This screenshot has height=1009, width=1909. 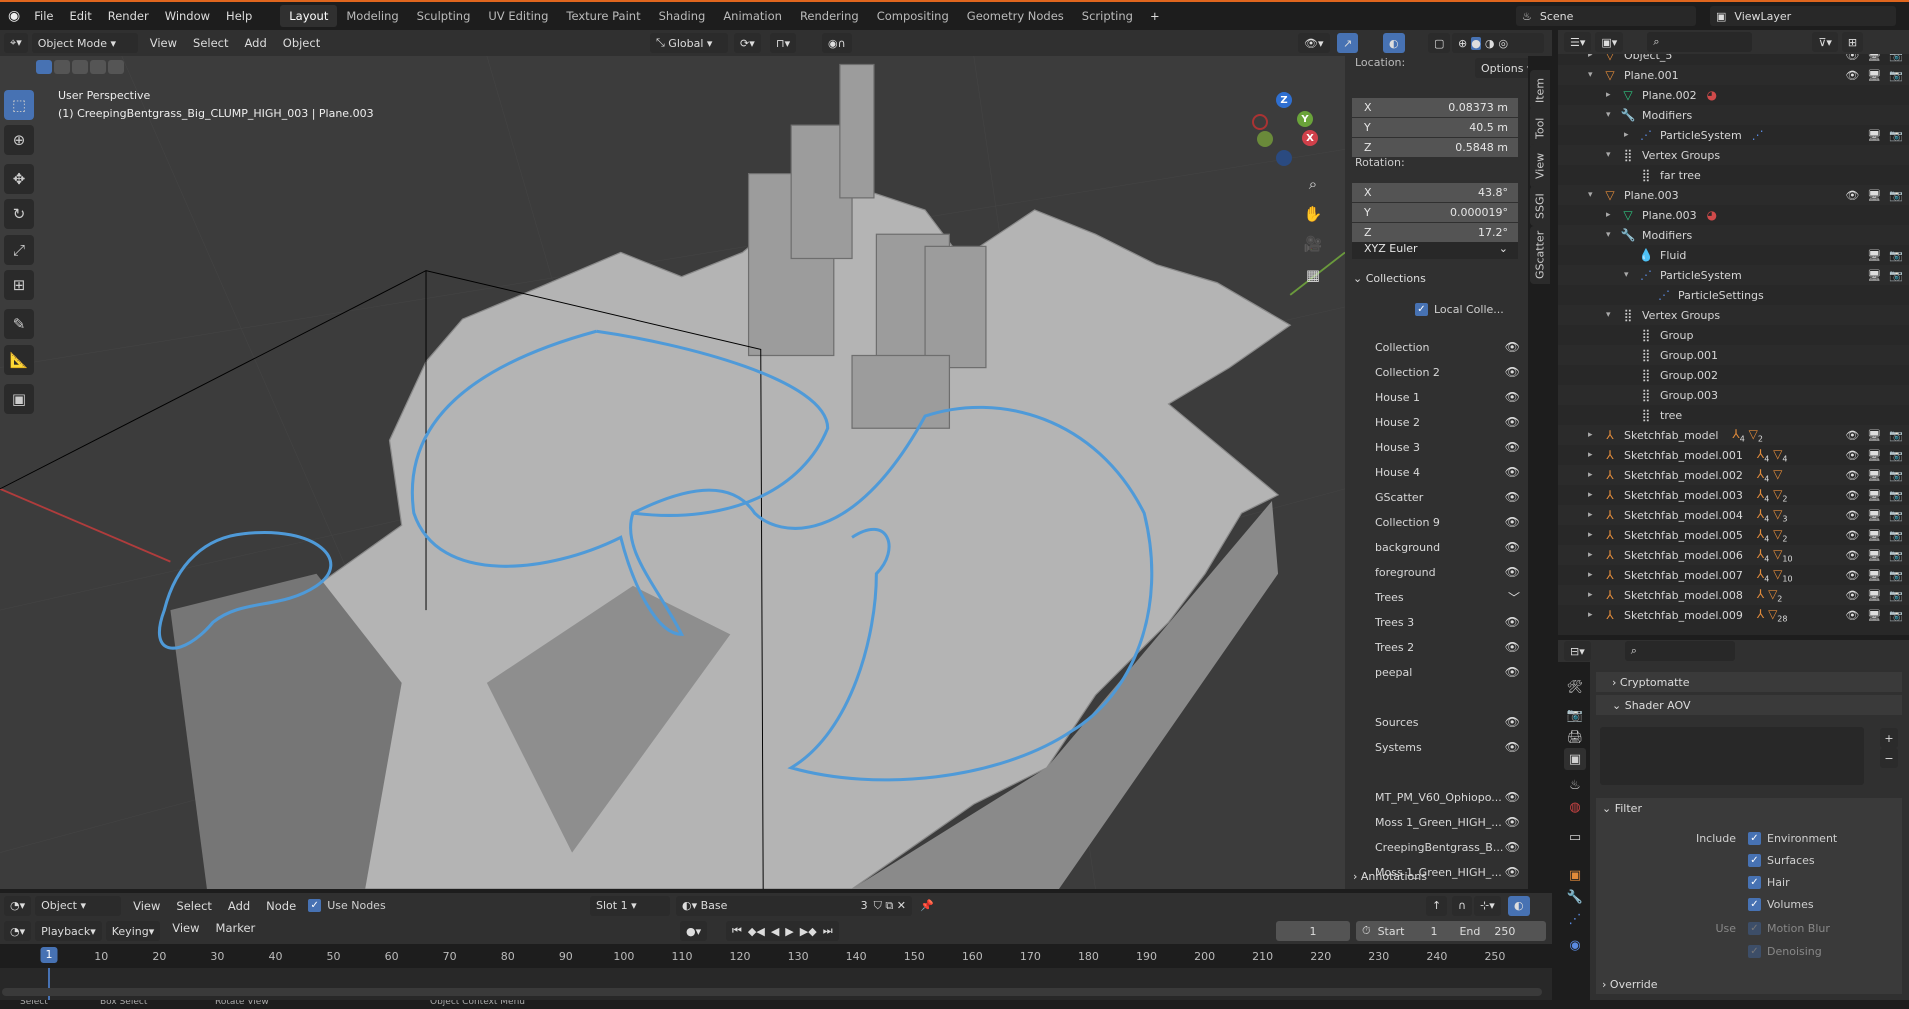 I want to click on outliner-row: ⣿ Group.003, so click(x=1733, y=395).